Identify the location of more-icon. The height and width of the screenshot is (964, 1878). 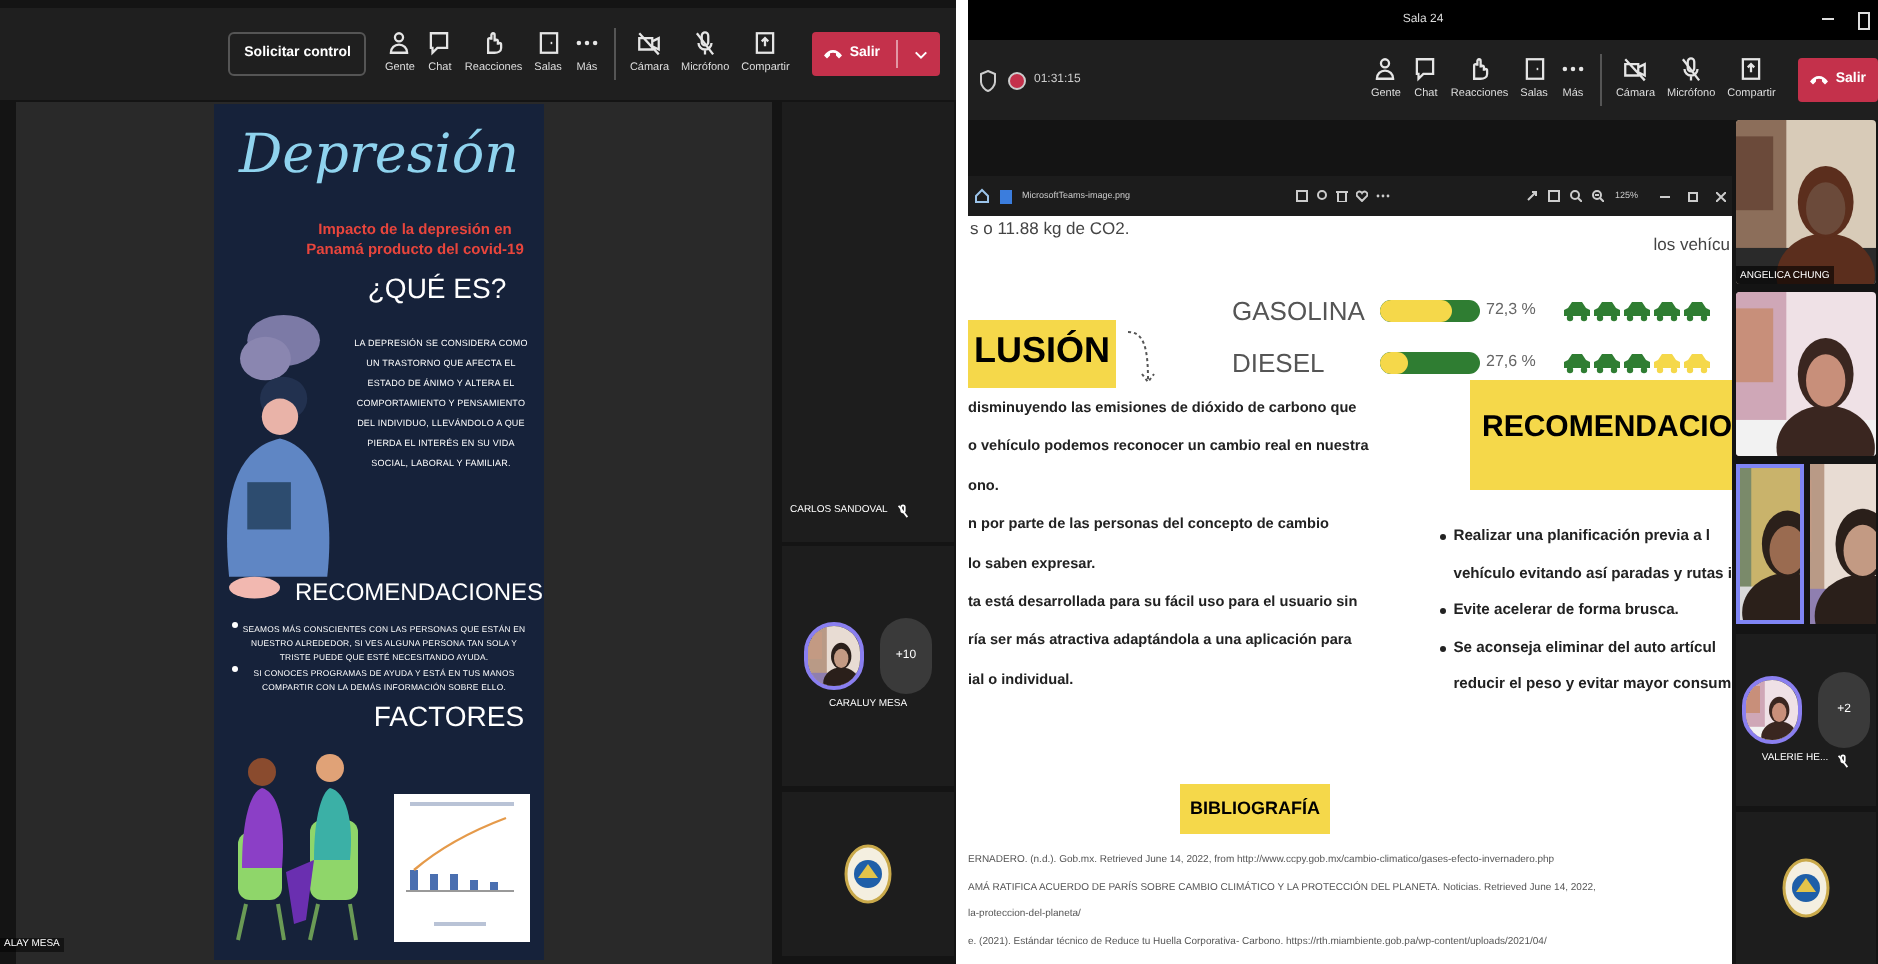
(1383, 196).